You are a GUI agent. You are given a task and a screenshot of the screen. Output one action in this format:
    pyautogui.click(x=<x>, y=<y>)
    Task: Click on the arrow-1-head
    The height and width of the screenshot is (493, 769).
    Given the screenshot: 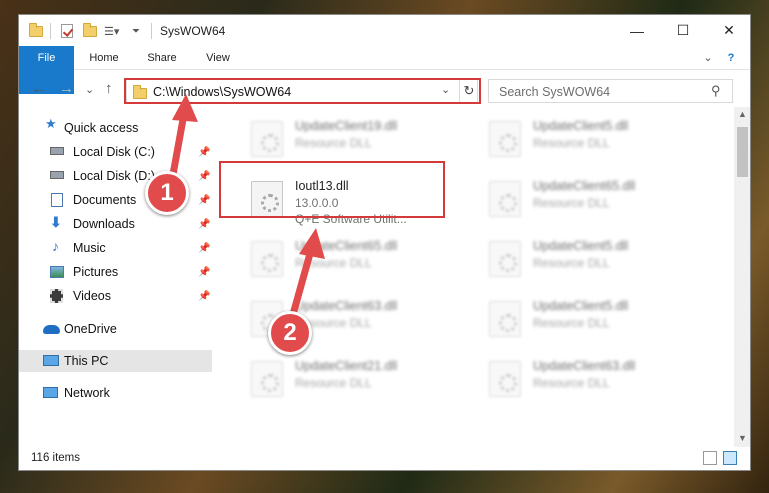 What is the action you would take?
    pyautogui.click(x=185, y=108)
    